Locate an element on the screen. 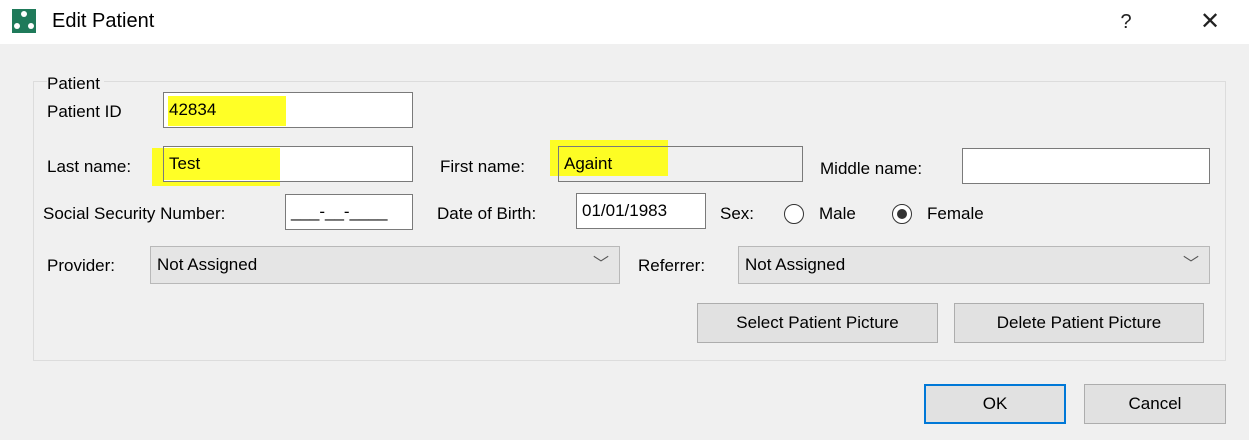  last-name-label: Last name: is located at coordinates (89, 166).